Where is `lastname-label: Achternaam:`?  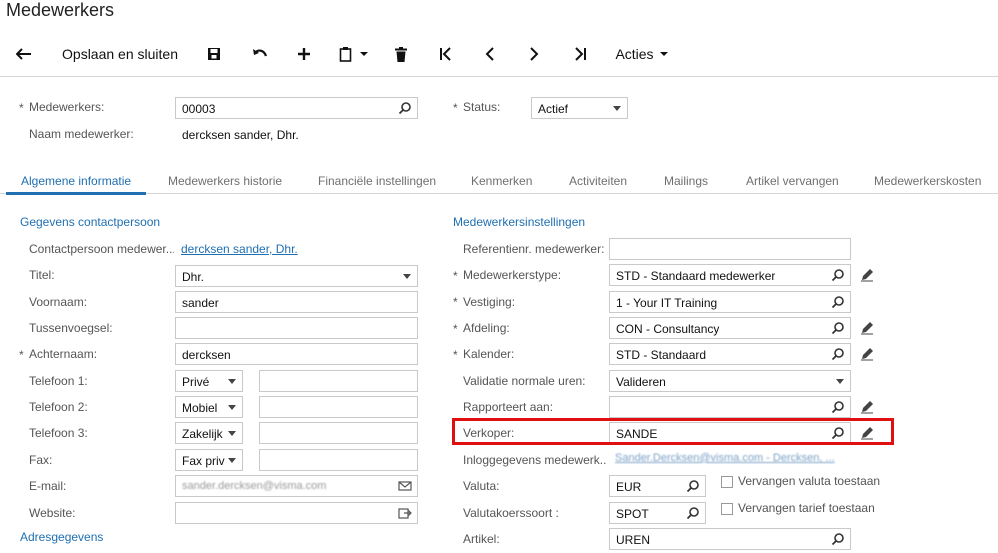 lastname-label: Achternaam: is located at coordinates (63, 354).